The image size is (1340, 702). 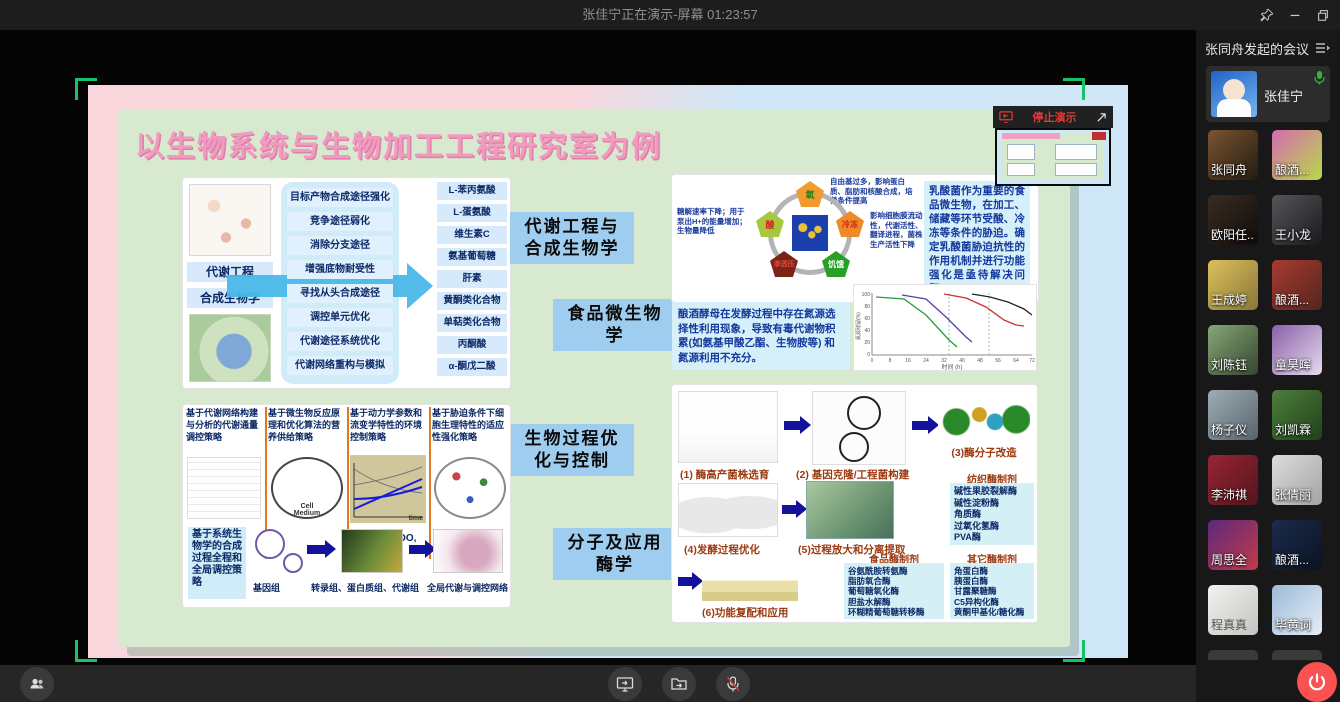 I want to click on step-1-label: (1) 酶高产菌株选育, so click(x=725, y=475).